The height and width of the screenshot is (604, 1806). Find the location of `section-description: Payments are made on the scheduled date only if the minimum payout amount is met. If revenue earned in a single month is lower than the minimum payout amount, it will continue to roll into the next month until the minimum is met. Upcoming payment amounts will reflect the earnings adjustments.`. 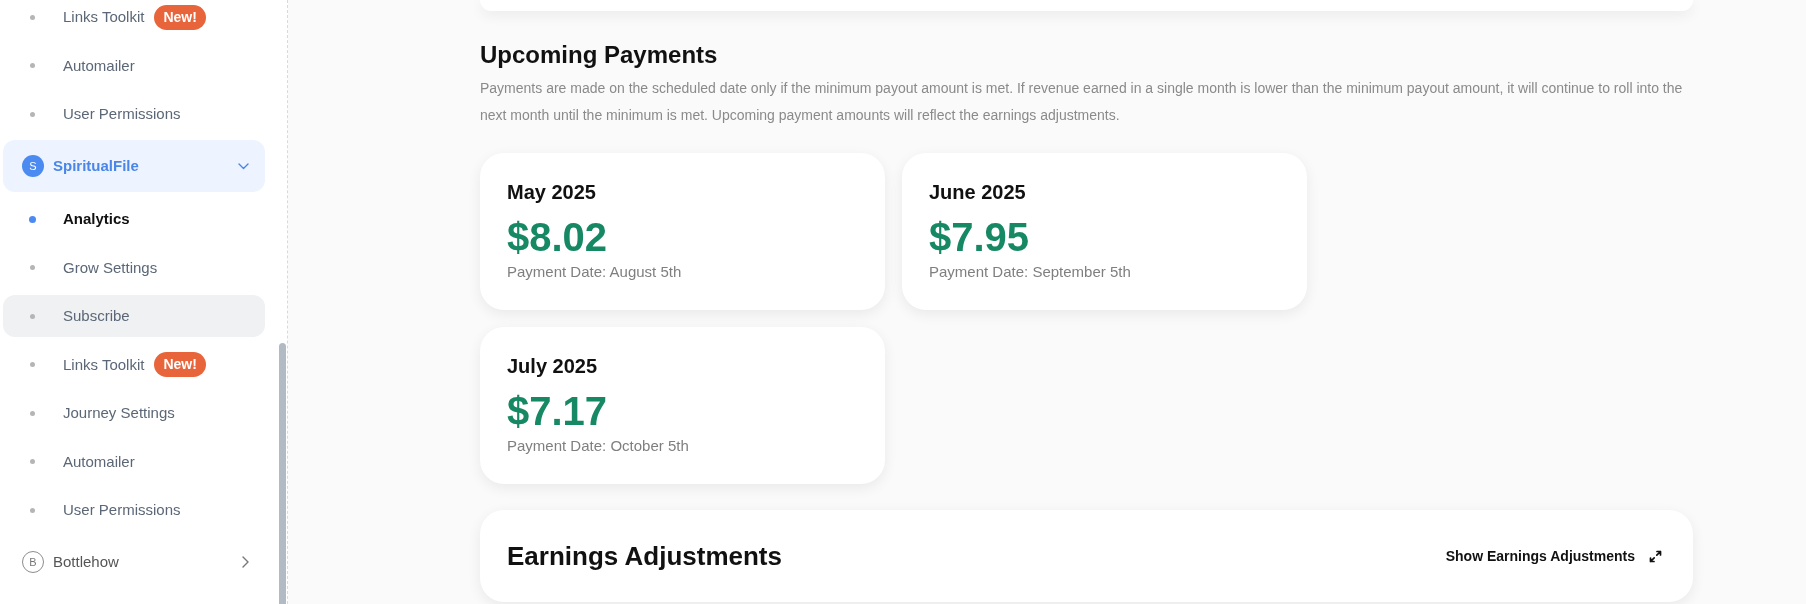

section-description: Payments are made on the scheduled date only if the minimum payout amount is met. If revenue earned in a single month is lower than the minimum payout amount, it will continue to roll into the next month until the minimum is met. Upcoming payment amounts will reflect the earnings adjustments. is located at coordinates (1082, 102).